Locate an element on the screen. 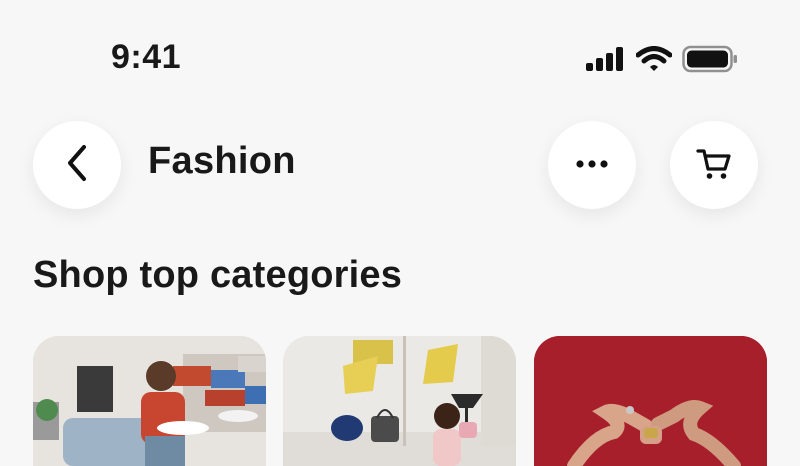 The image size is (800, 466). more-horizontal-icon is located at coordinates (592, 165).